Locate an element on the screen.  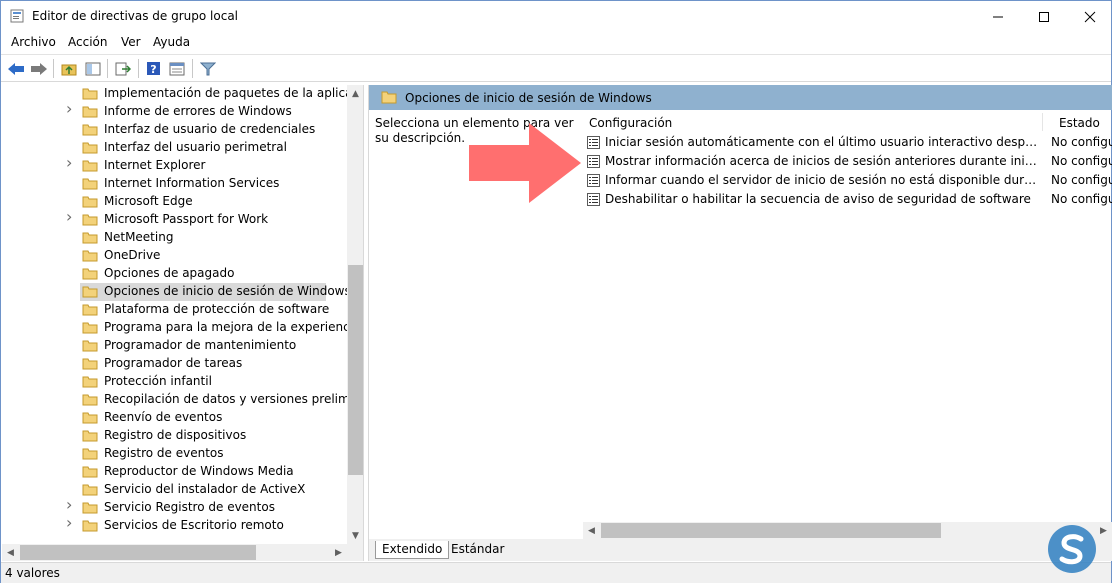
up-folder-icon is located at coordinates (68, 69).